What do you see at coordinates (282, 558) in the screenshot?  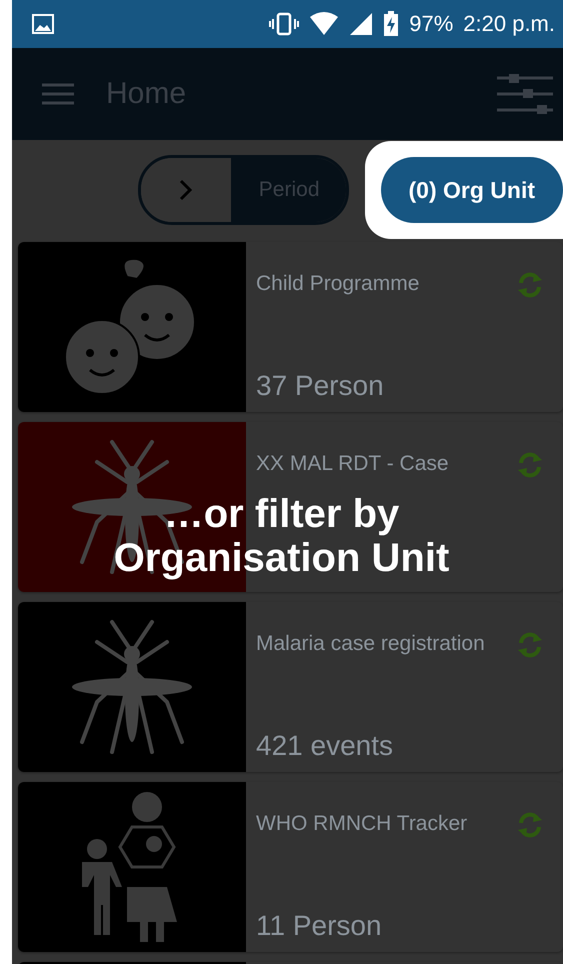 I see `tutorial-hint-text: Organisation Unit` at bounding box center [282, 558].